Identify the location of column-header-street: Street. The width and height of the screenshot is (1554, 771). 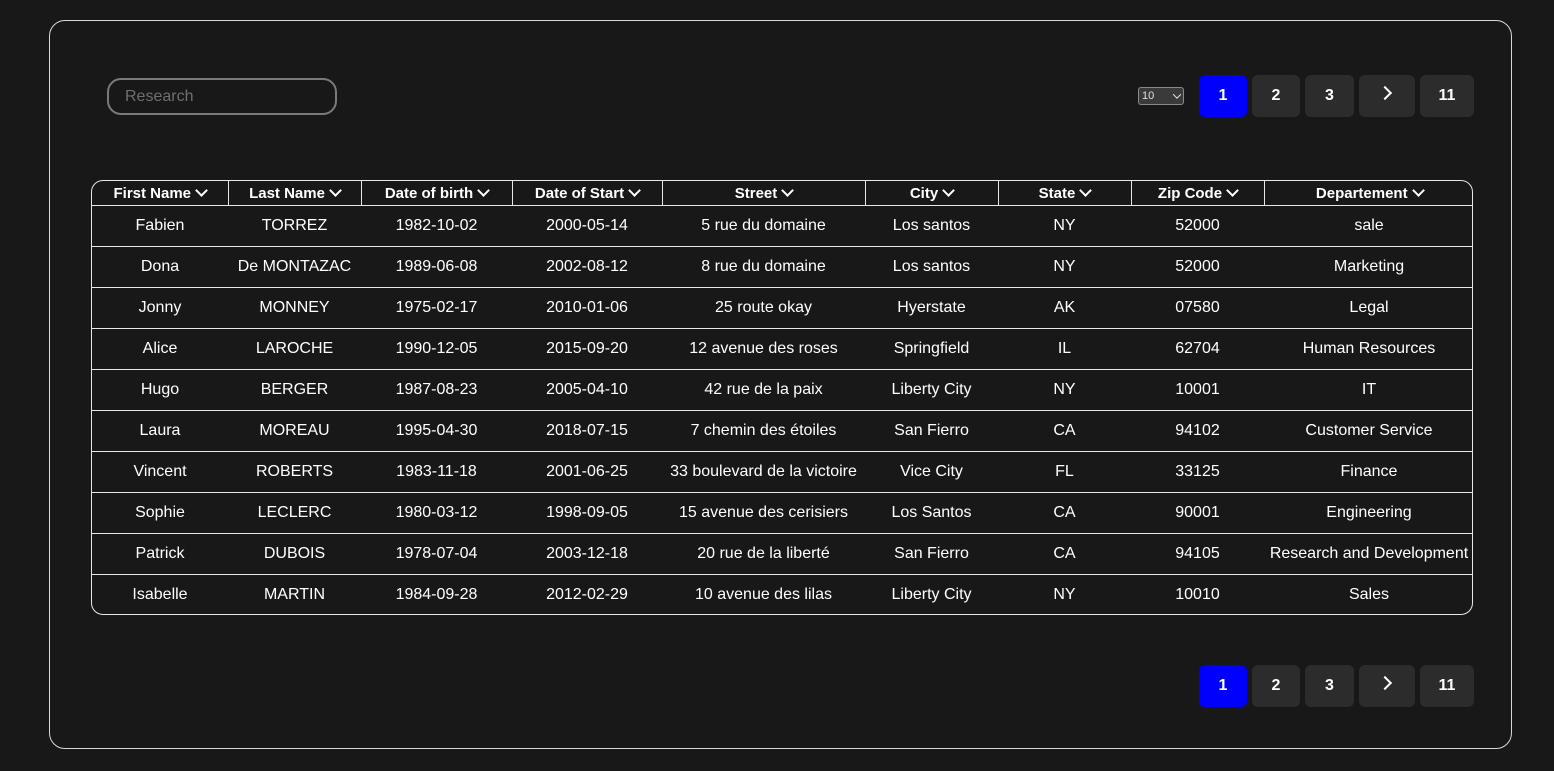
(764, 193).